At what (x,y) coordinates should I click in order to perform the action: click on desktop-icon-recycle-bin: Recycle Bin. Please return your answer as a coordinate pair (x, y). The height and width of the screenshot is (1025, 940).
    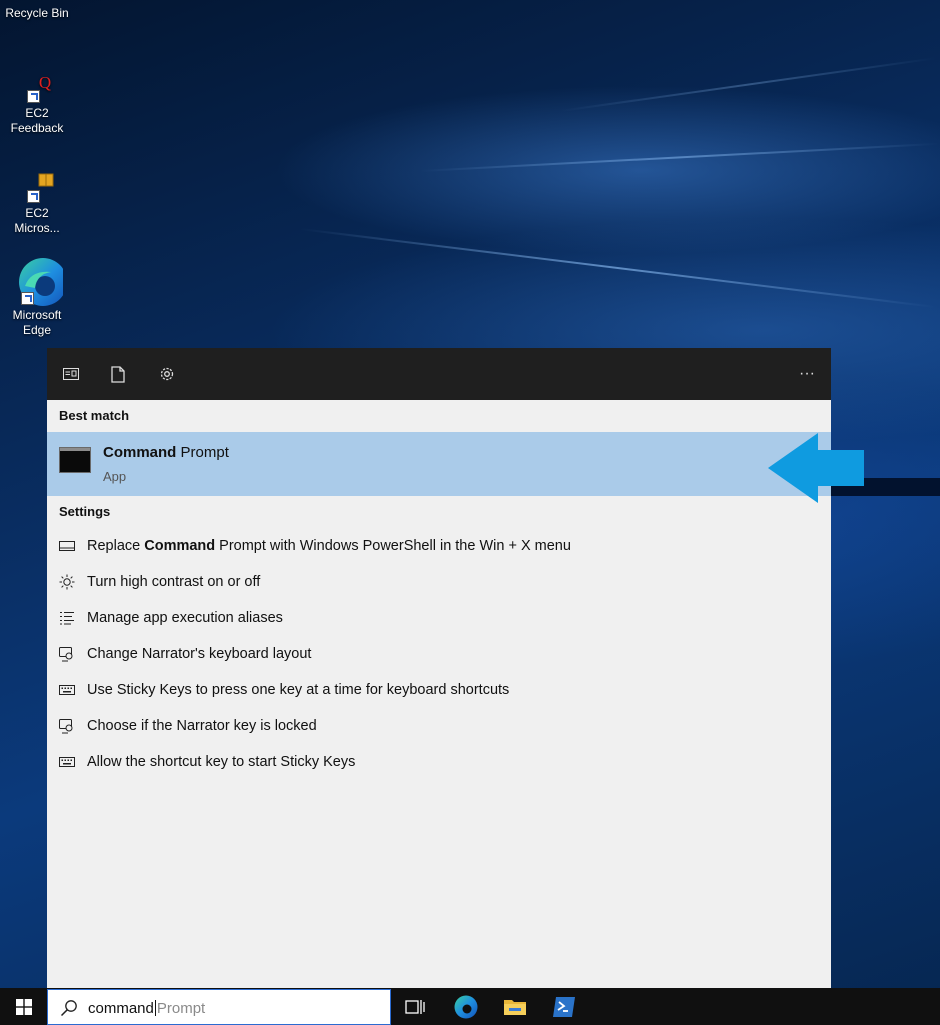
    Looking at the image, I should click on (37, 13).